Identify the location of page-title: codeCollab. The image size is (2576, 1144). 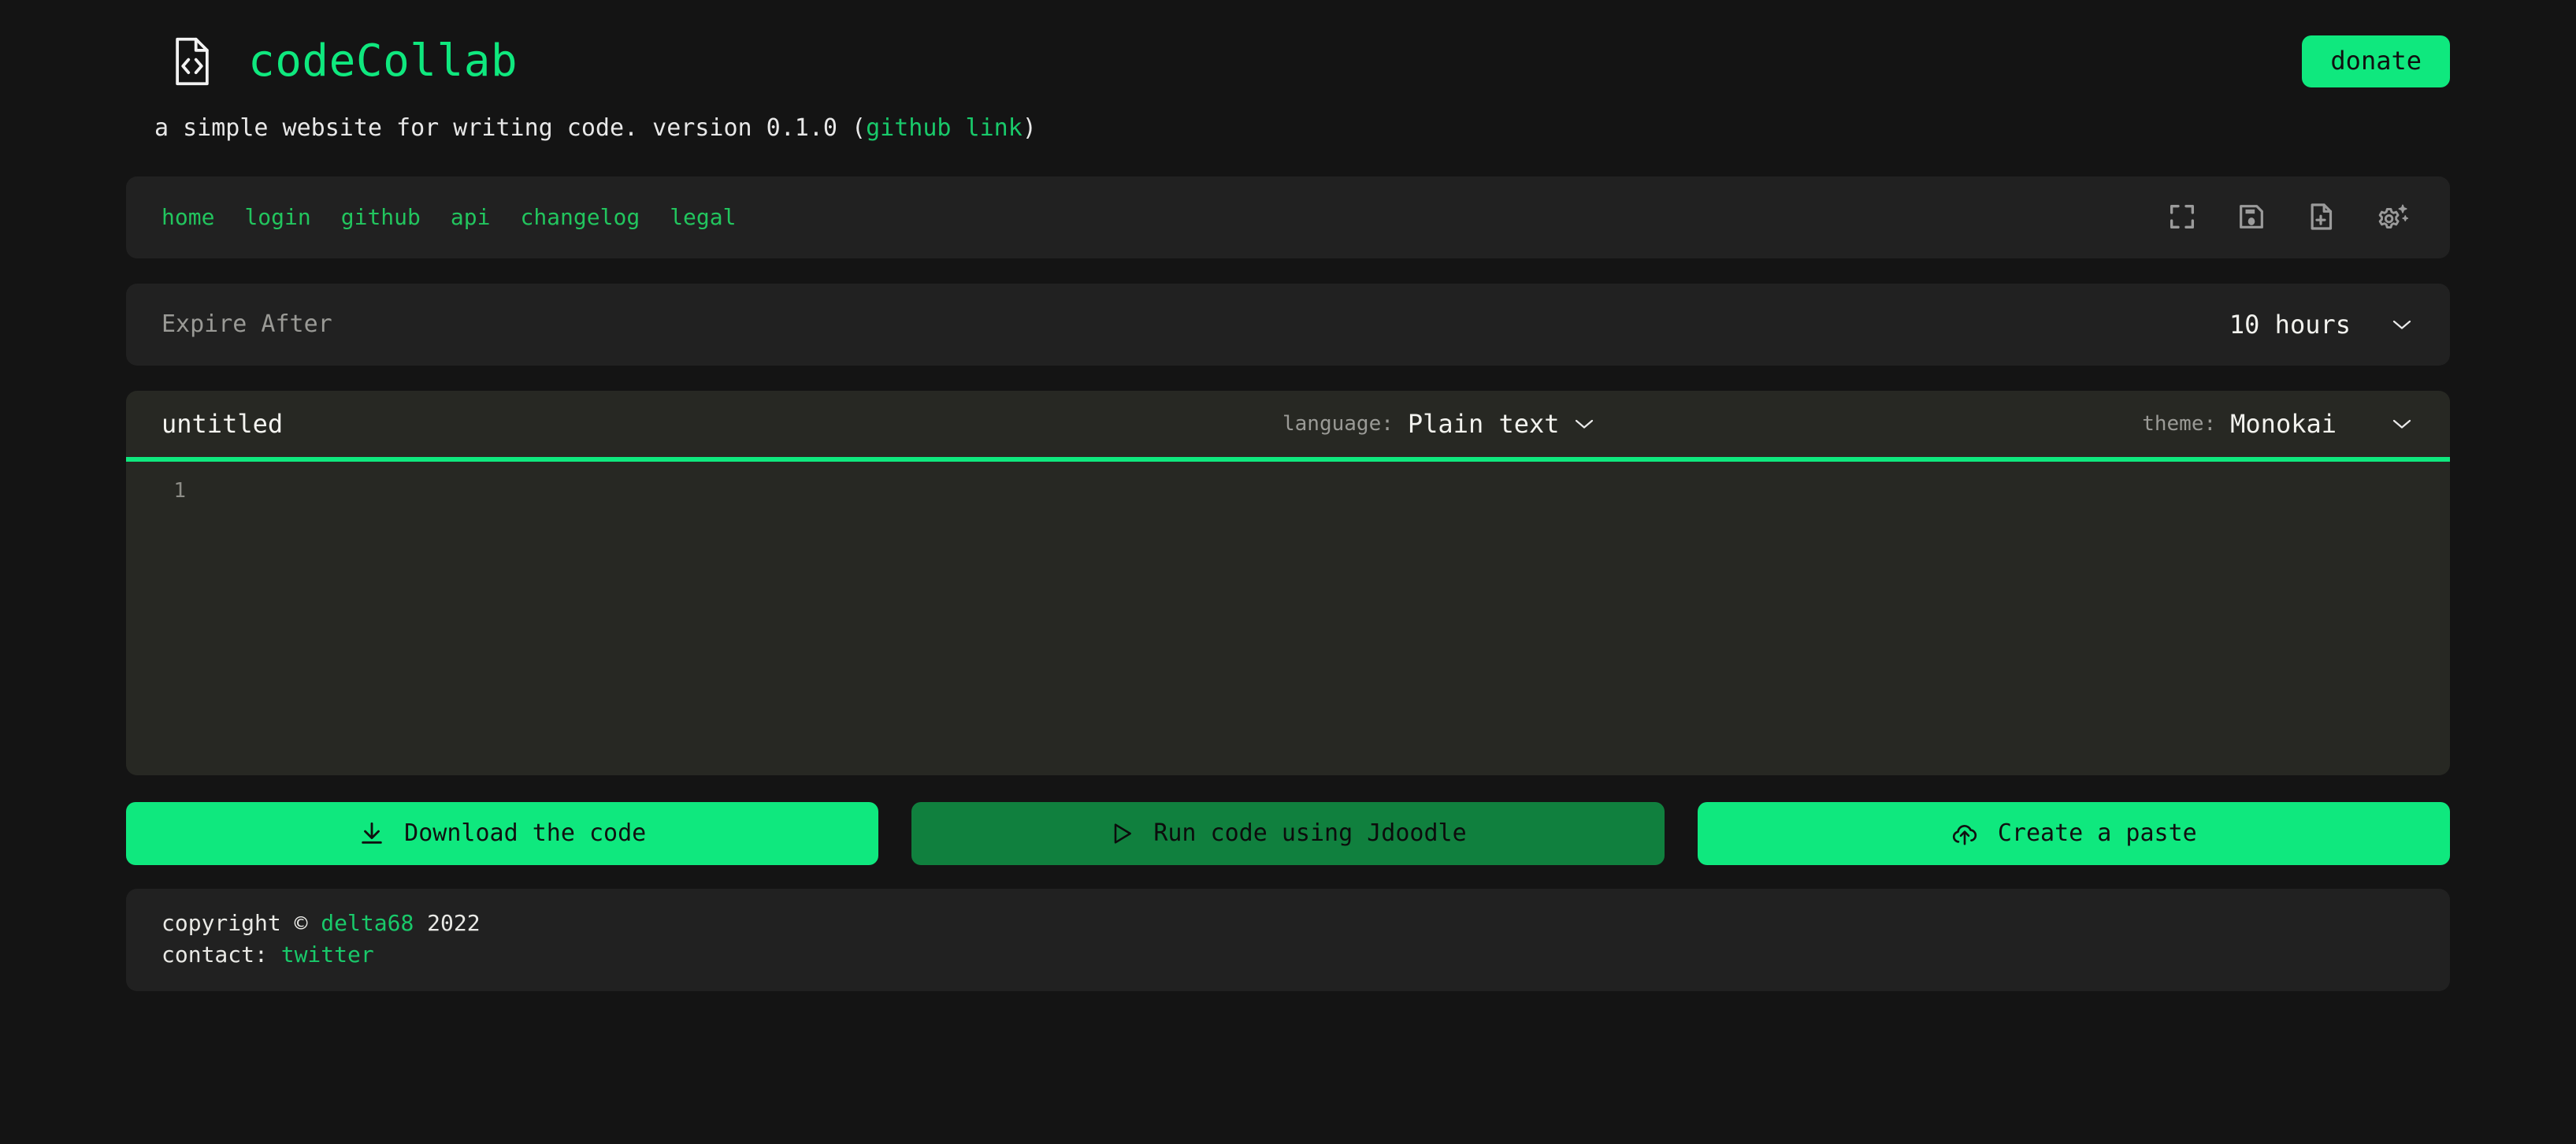
(383, 61).